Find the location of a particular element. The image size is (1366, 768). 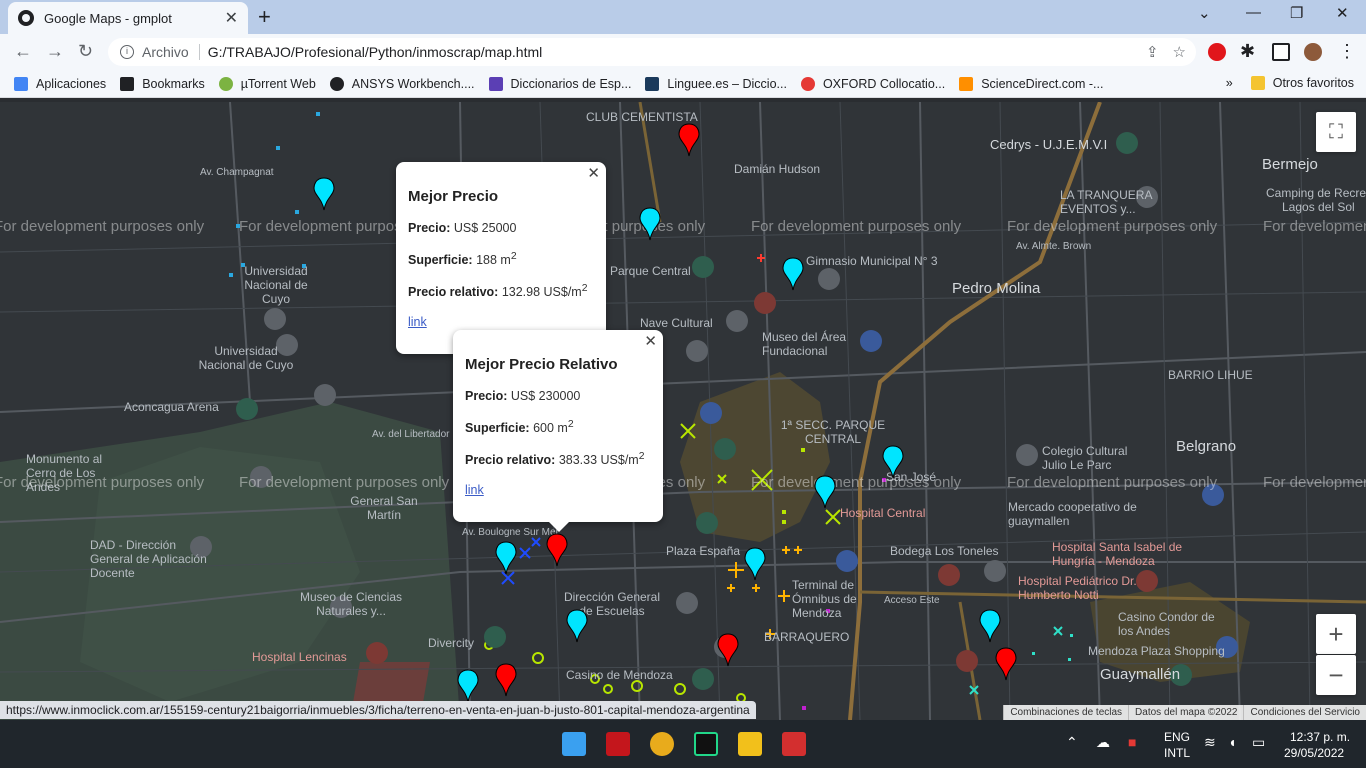

minimize-icon: — is located at coordinates (1253, 12).